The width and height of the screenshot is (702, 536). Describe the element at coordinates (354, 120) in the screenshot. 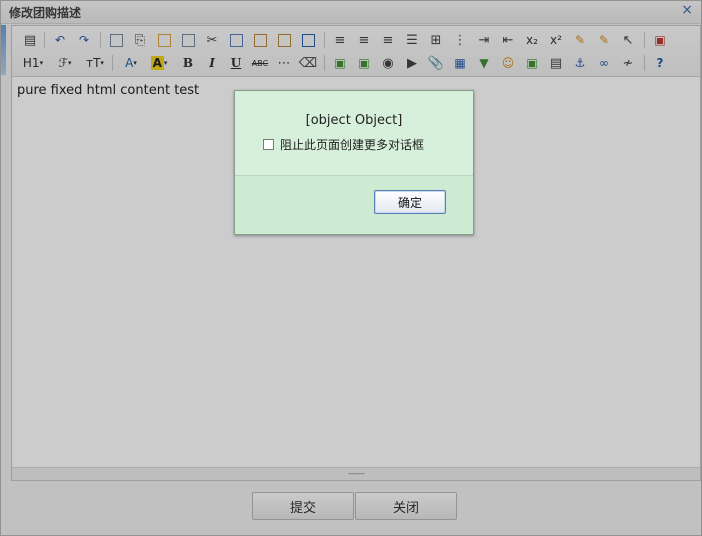

I see `alert-message: [object Object]` at that location.